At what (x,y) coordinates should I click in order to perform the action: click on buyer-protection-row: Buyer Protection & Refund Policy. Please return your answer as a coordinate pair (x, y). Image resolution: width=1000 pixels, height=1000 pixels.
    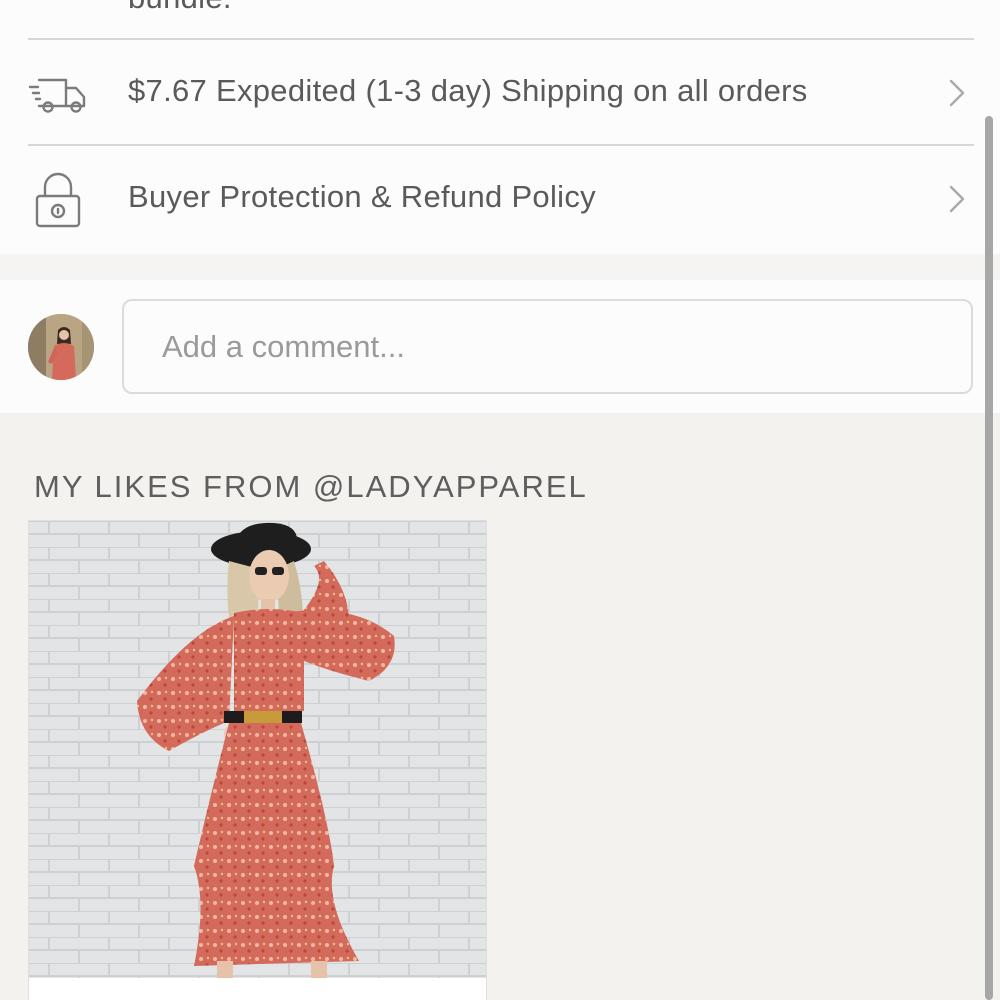
    Looking at the image, I should click on (500, 198).